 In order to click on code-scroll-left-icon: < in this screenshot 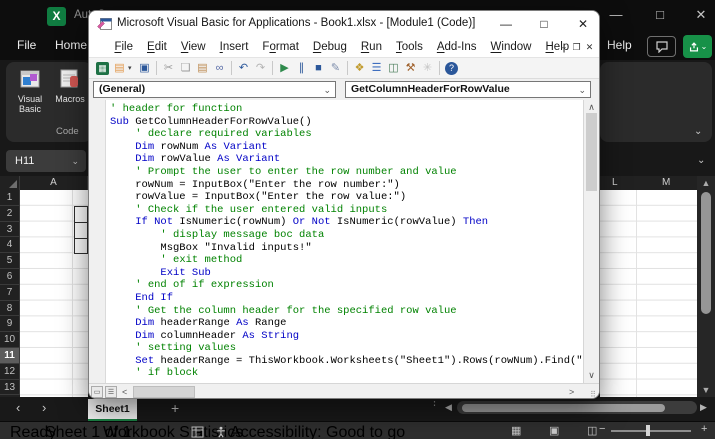, I will do `click(124, 392)`.